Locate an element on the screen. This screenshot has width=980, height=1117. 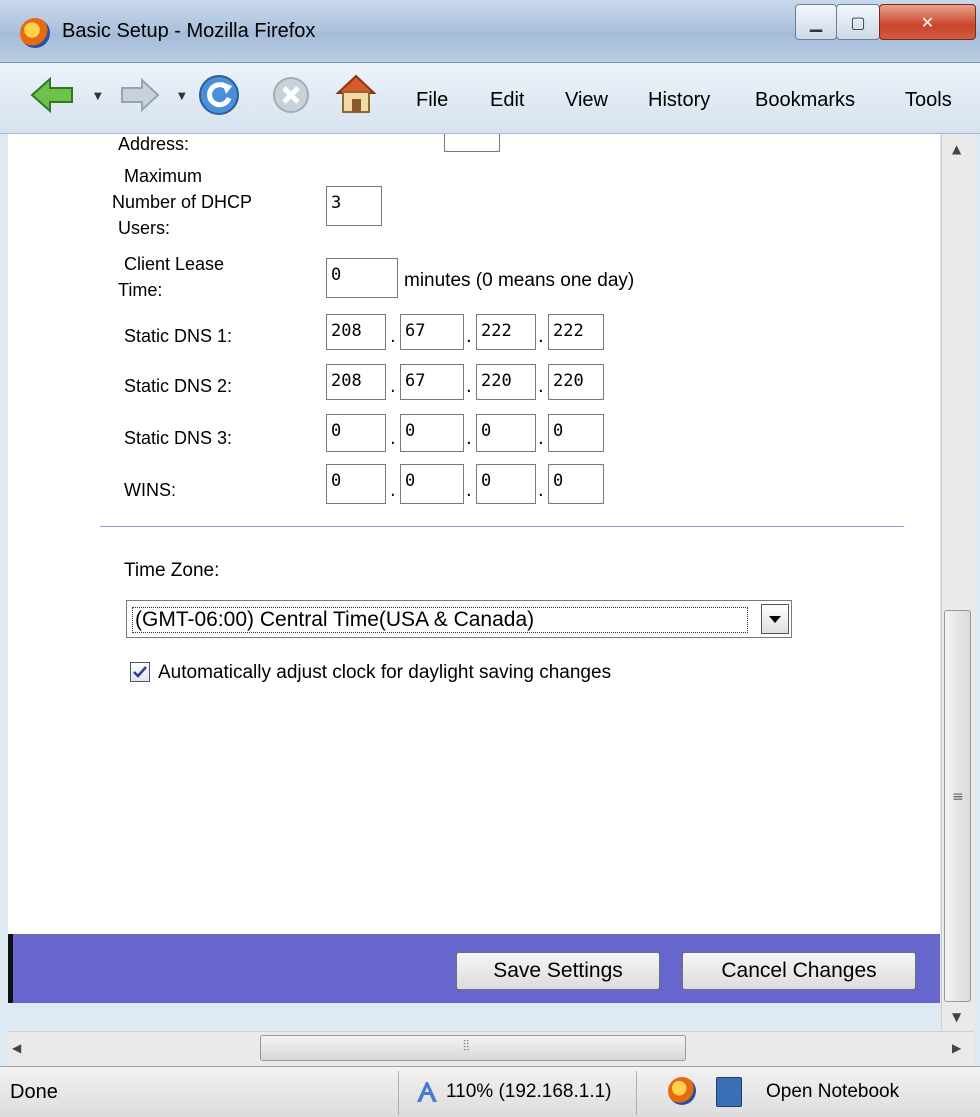
dns1-octet-1: 208 is located at coordinates (356, 332).